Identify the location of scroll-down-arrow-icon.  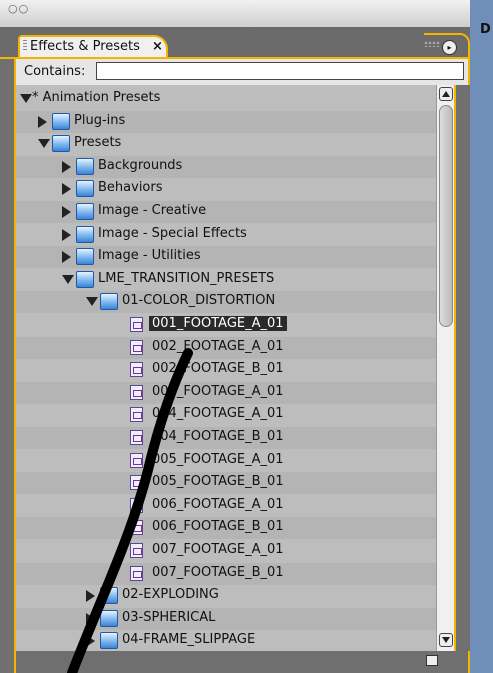
(446, 640).